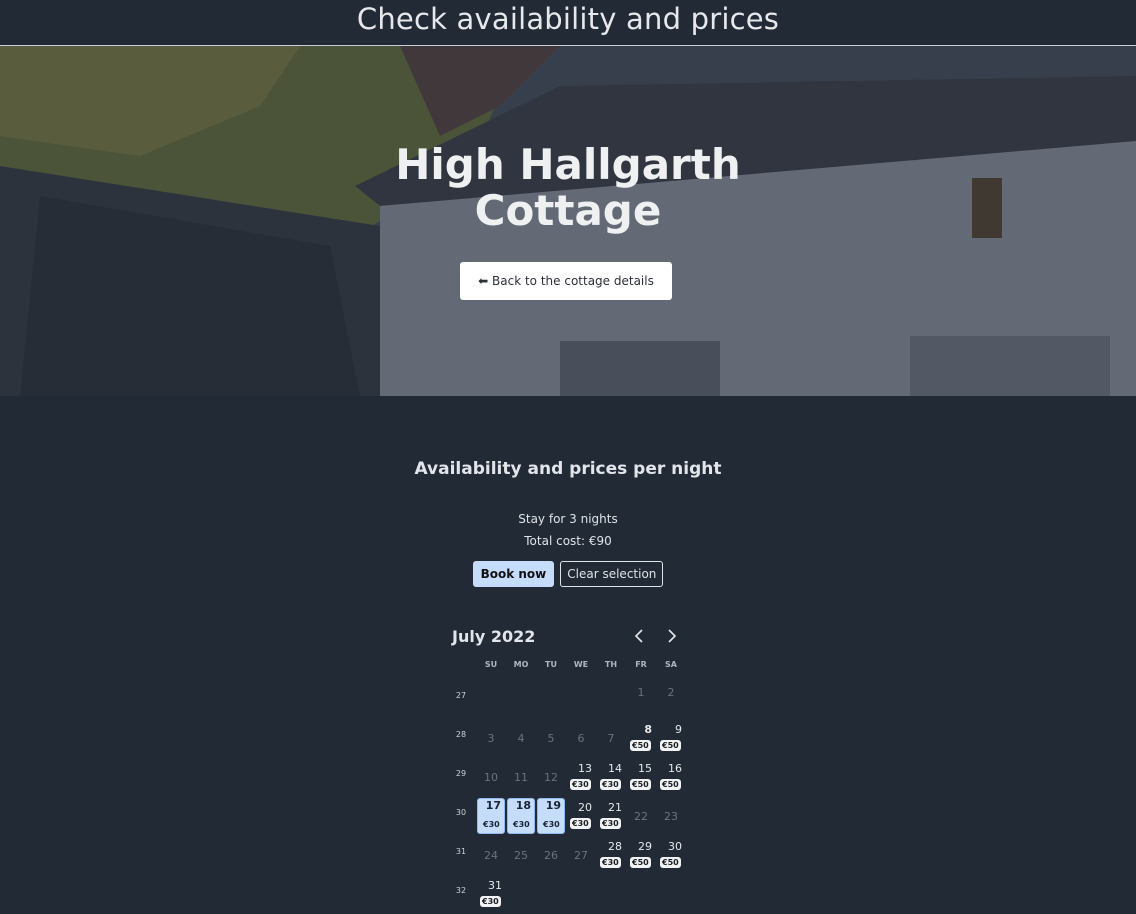 The image size is (1136, 914). I want to click on calendar-day: 24, so click(491, 855).